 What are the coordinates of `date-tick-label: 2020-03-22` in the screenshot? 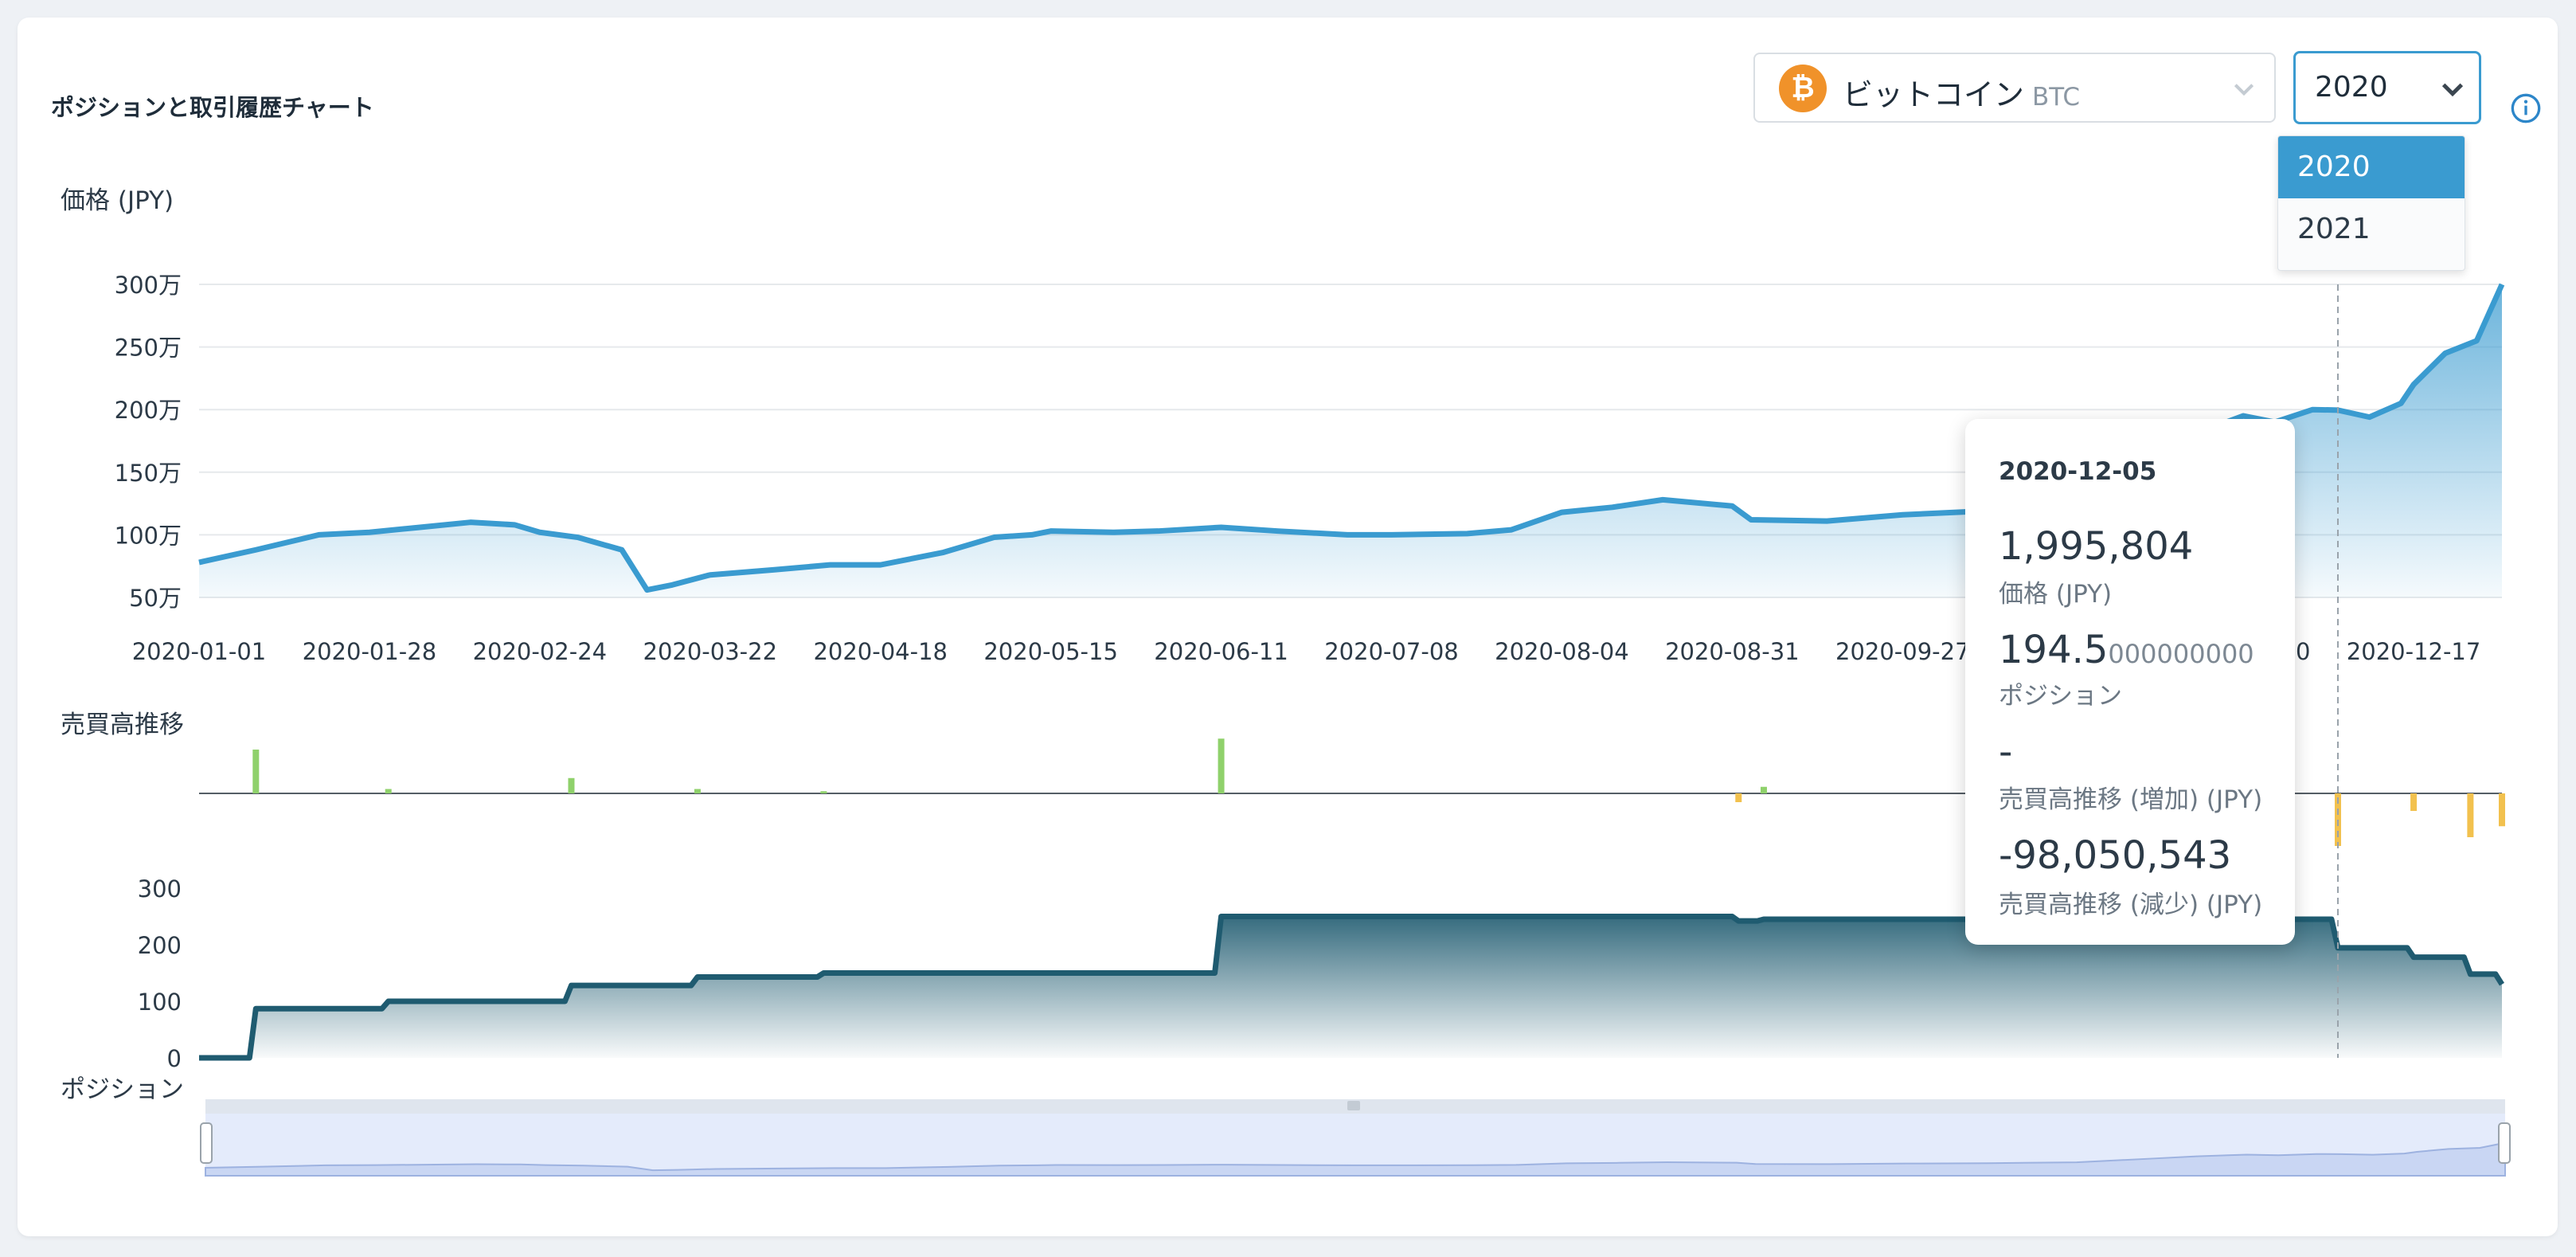 It's located at (711, 652).